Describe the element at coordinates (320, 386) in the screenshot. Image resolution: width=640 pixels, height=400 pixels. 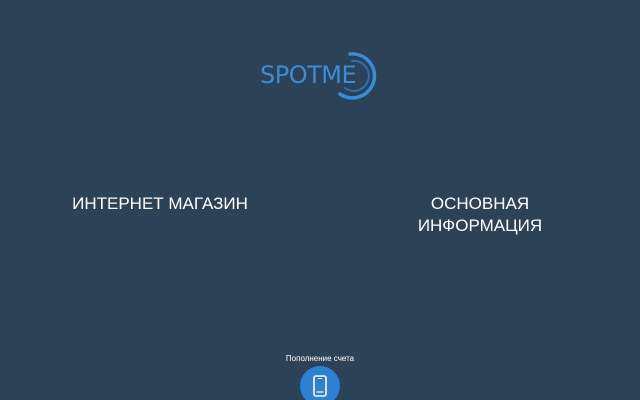
I see `phone-icon` at that location.